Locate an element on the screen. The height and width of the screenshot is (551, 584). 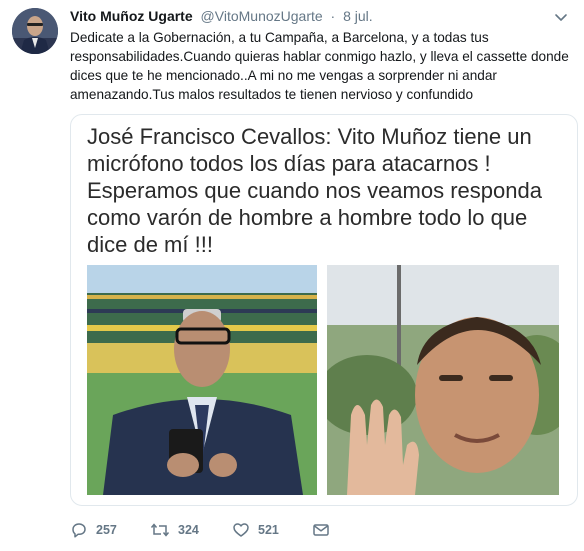
author-handle: @VitoMunozUgarte is located at coordinates (262, 16).